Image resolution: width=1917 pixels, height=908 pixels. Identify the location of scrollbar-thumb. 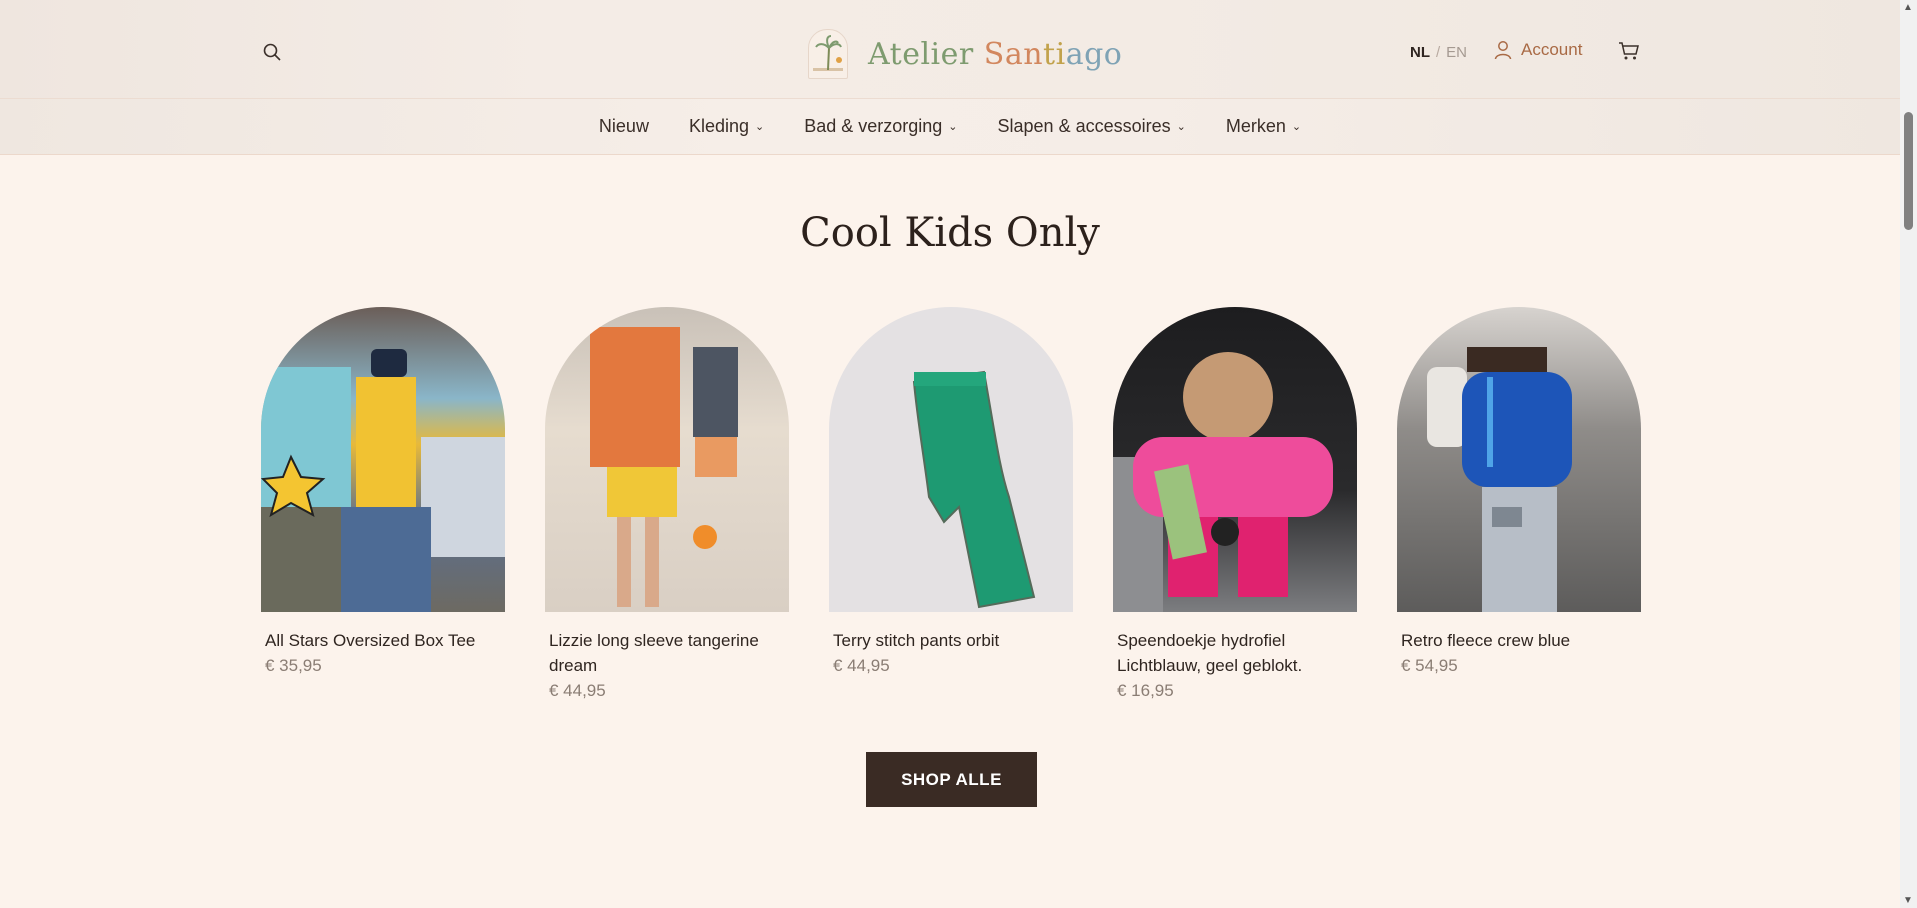
(1908, 171).